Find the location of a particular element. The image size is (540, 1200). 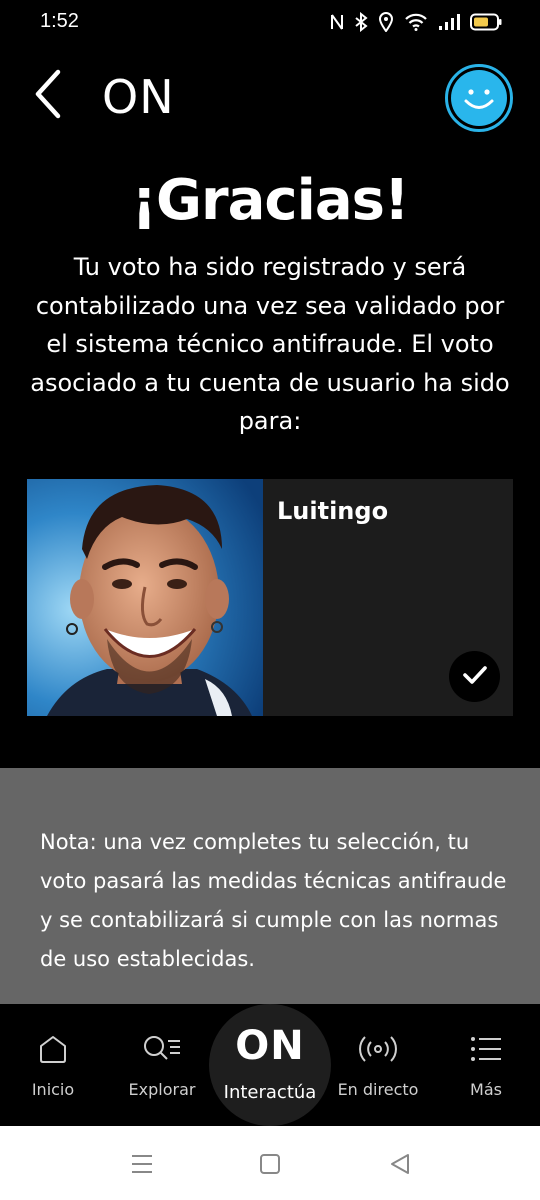

thanks-line: contabilizado una vez sea validado por is located at coordinates (270, 305).